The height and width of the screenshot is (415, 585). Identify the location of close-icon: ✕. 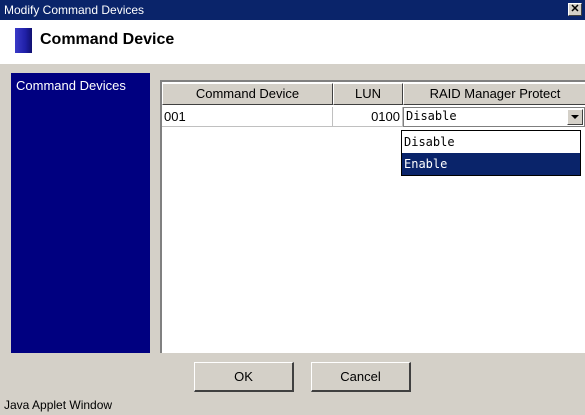
(575, 9).